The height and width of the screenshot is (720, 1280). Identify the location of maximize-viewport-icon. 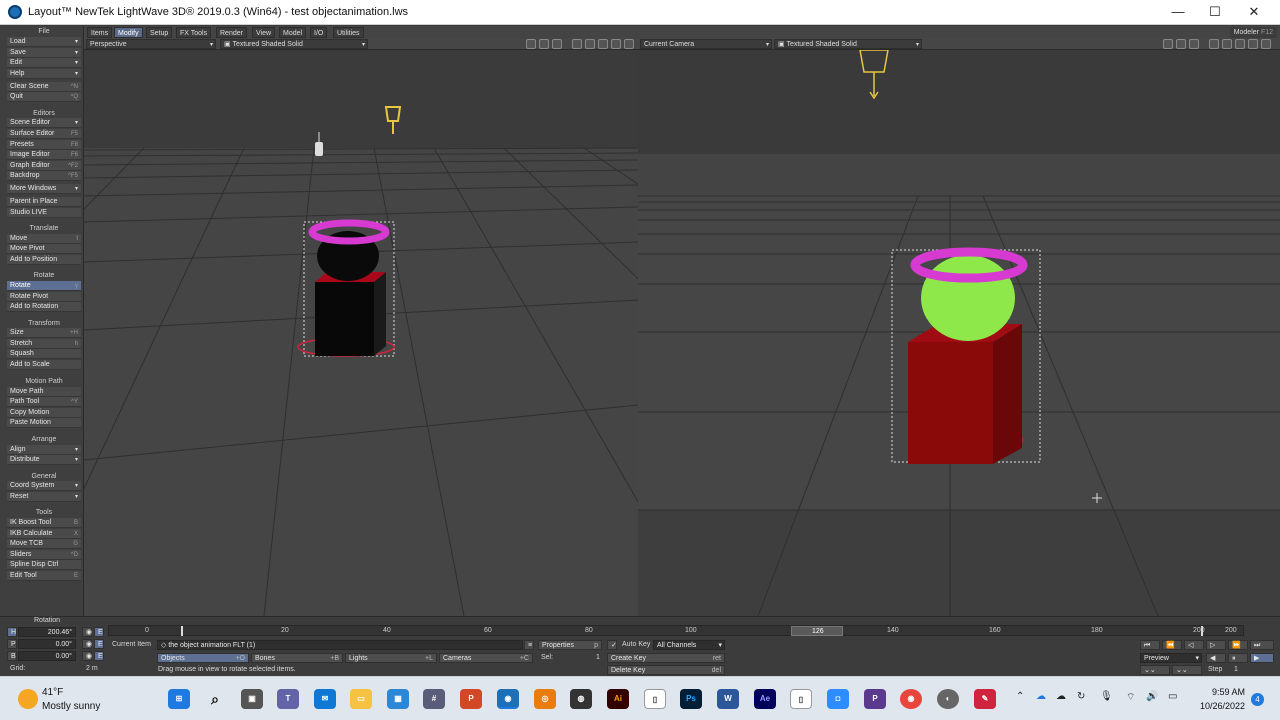
(1266, 44).